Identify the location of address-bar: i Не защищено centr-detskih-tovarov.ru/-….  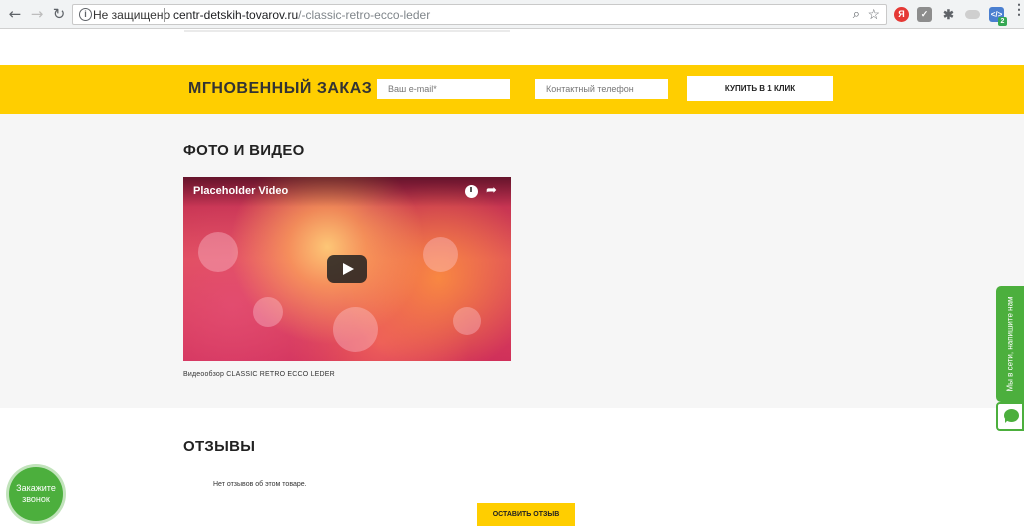
(479, 14).